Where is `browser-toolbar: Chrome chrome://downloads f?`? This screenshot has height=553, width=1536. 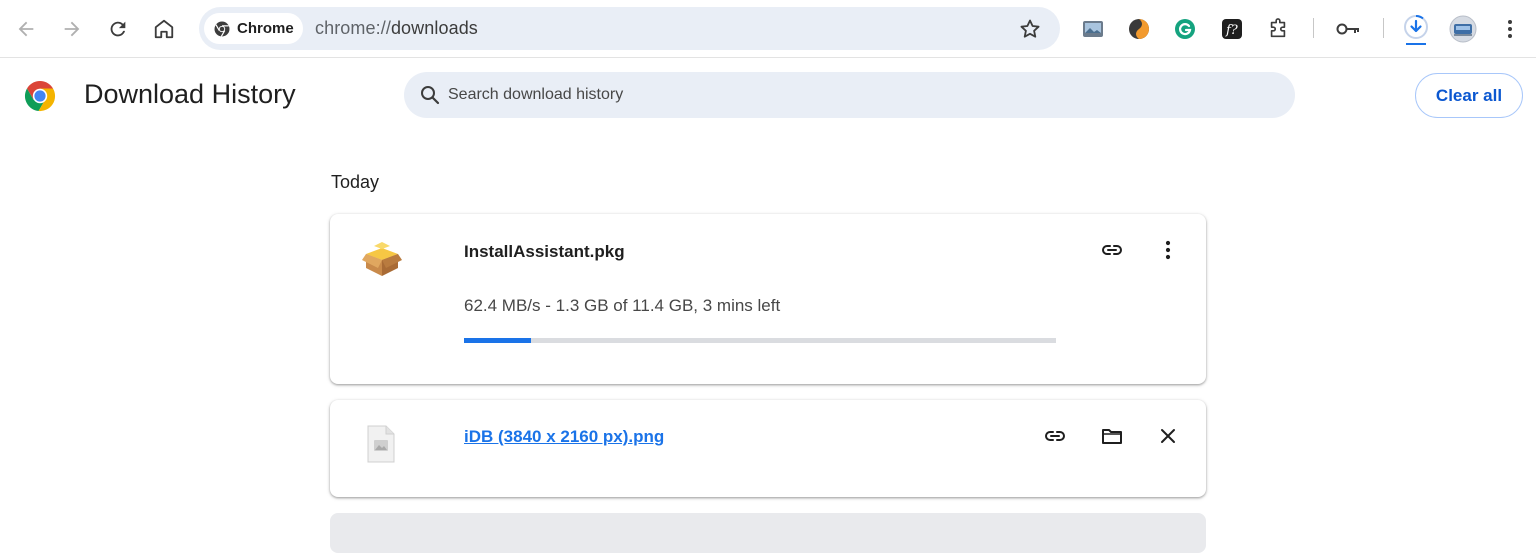
browser-toolbar: Chrome chrome://downloads f? is located at coordinates (768, 29).